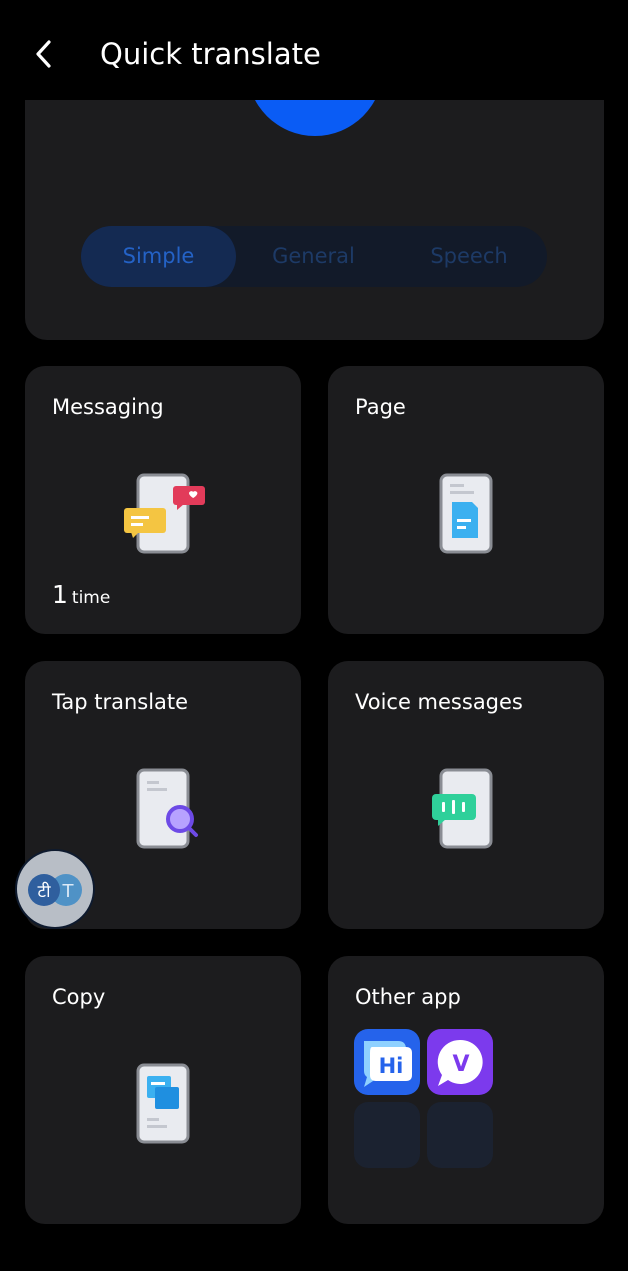 This screenshot has height=1271, width=628. I want to click on copy-card: Copy, so click(163, 1090).